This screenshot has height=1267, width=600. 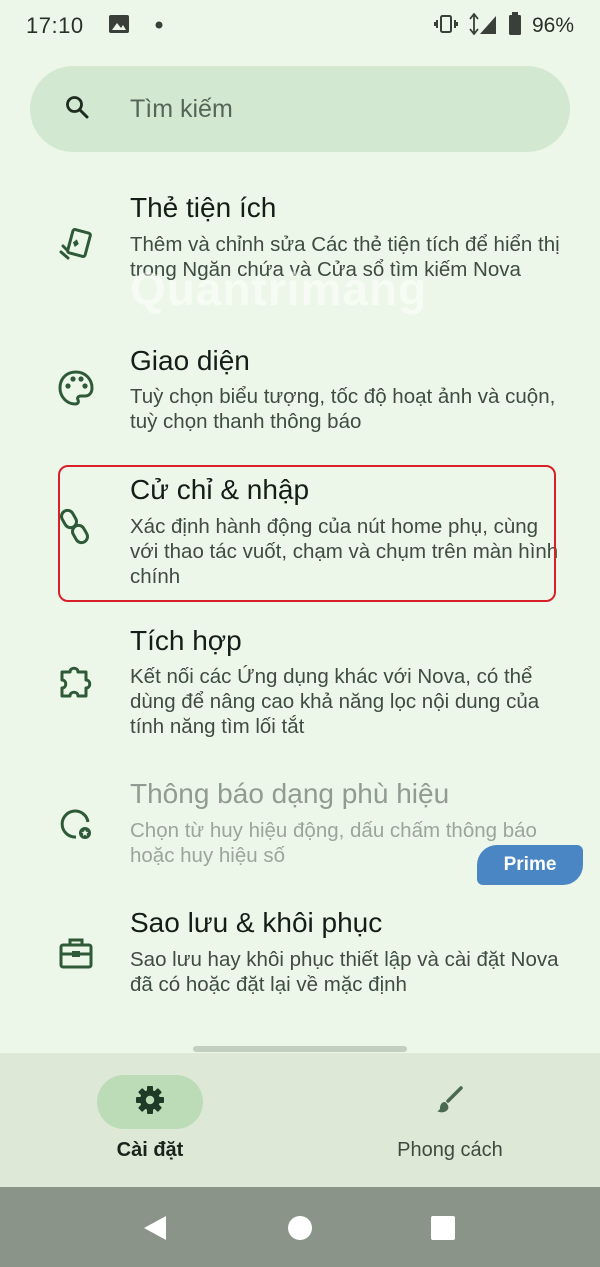 I want to click on battery-percent: 96%, so click(x=552, y=25).